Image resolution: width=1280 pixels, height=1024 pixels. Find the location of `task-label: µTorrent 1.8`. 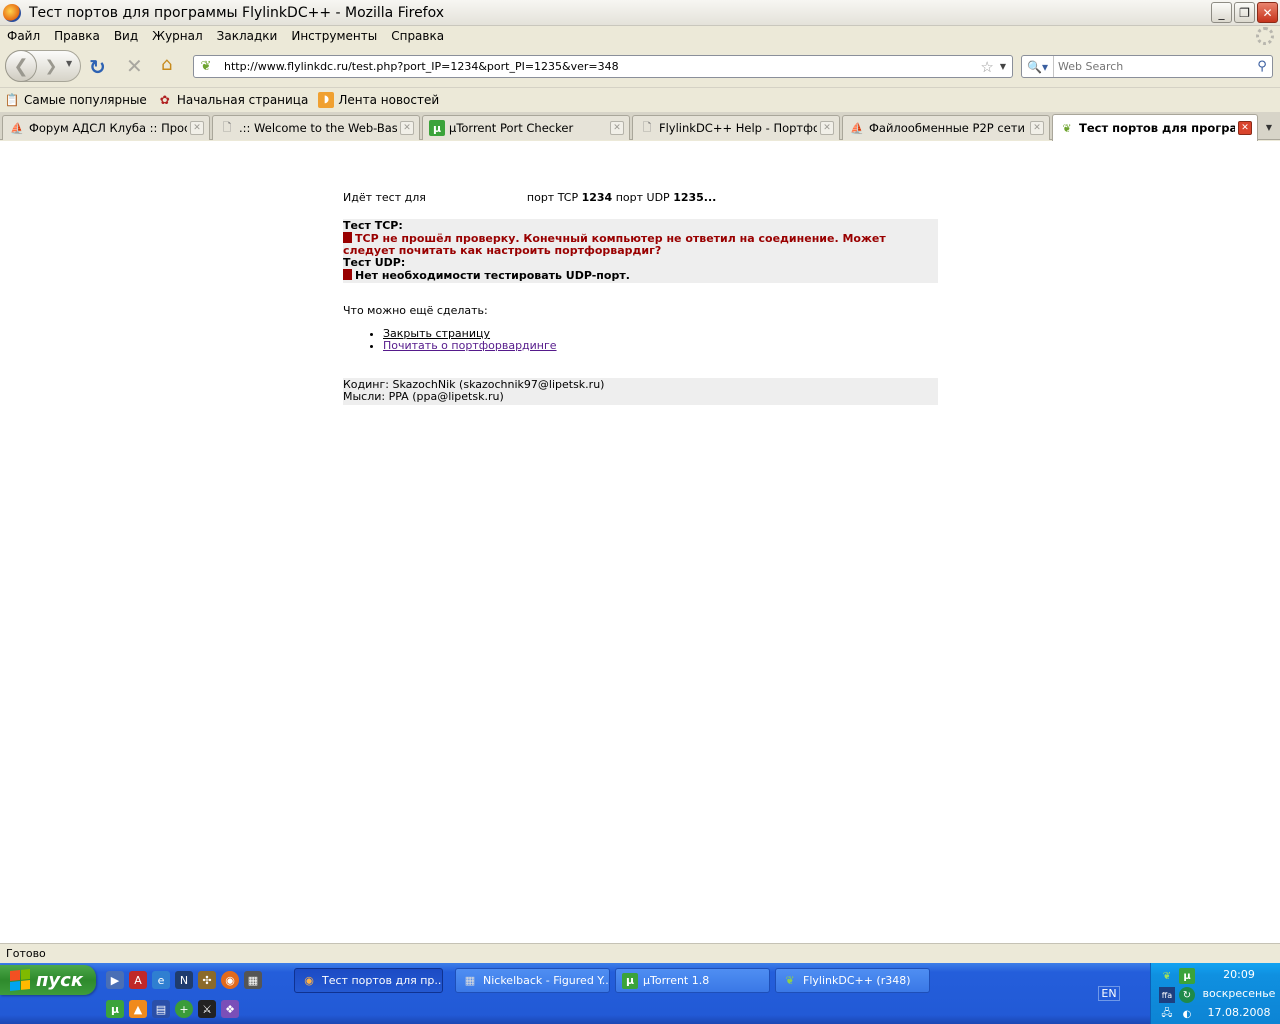

task-label: µTorrent 1.8 is located at coordinates (676, 980).